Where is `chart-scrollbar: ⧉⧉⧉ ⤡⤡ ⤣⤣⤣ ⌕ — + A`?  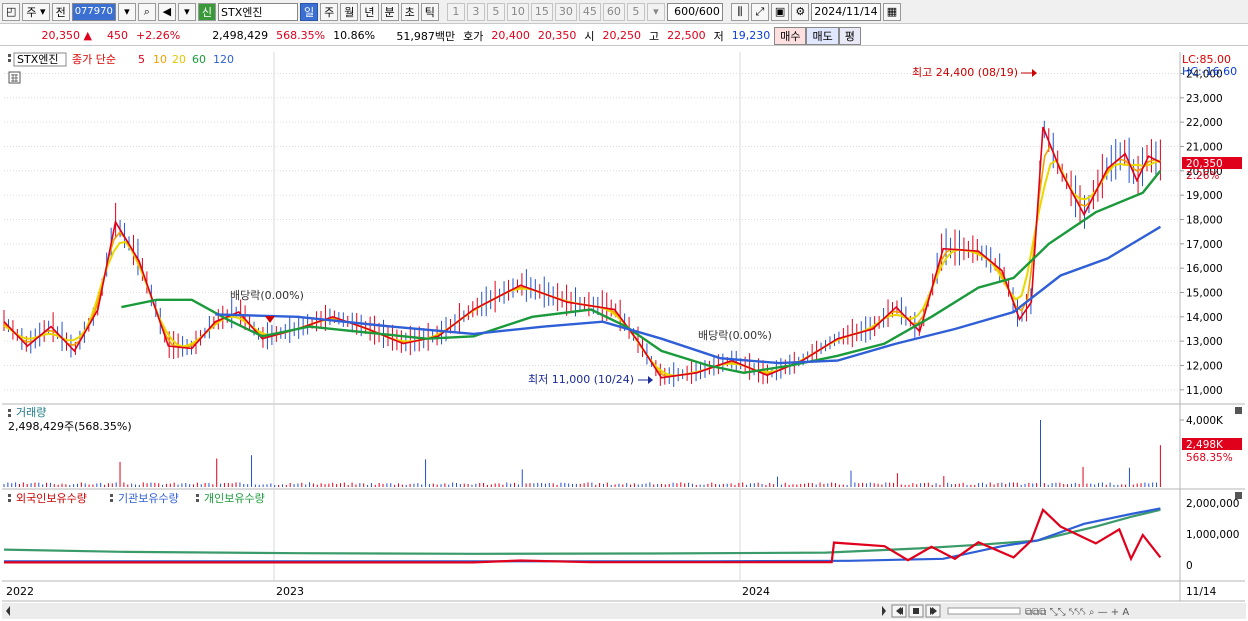 chart-scrollbar: ⧉⧉⧉ ⤡⤡ ⤣⤣⤣ ⌕ — + A is located at coordinates (624, 611).